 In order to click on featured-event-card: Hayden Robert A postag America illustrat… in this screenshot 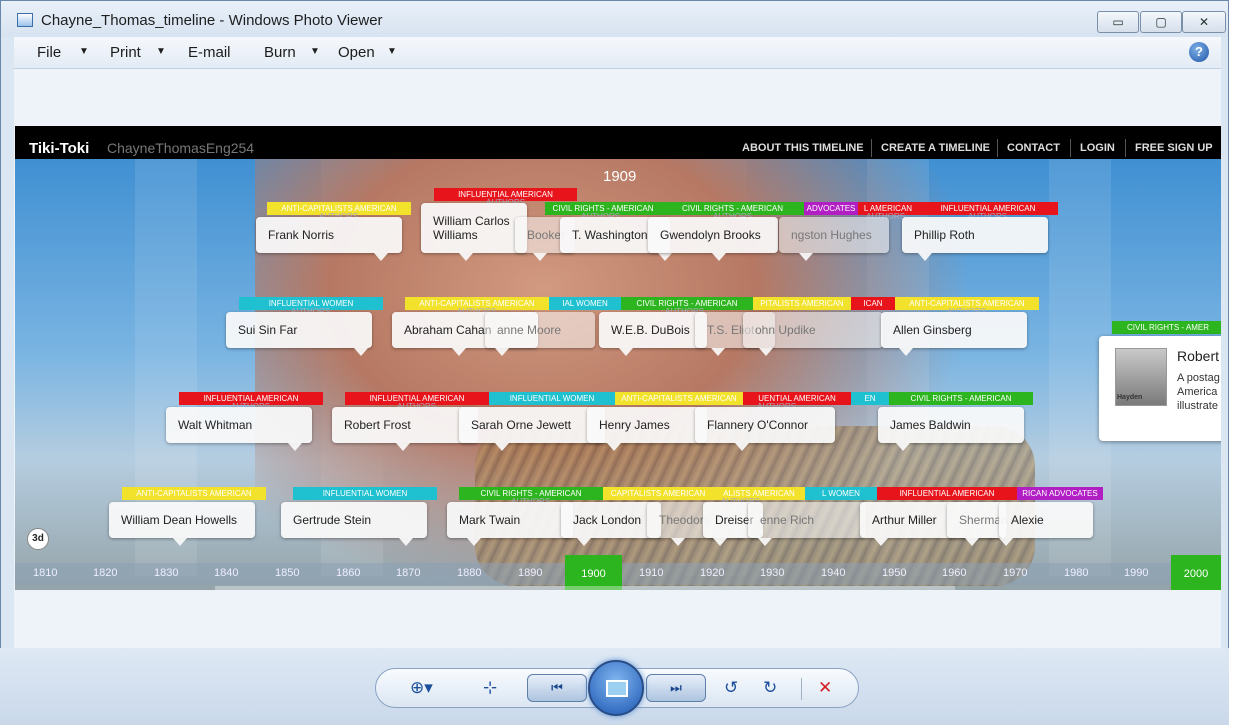, I will do `click(1160, 388)`.